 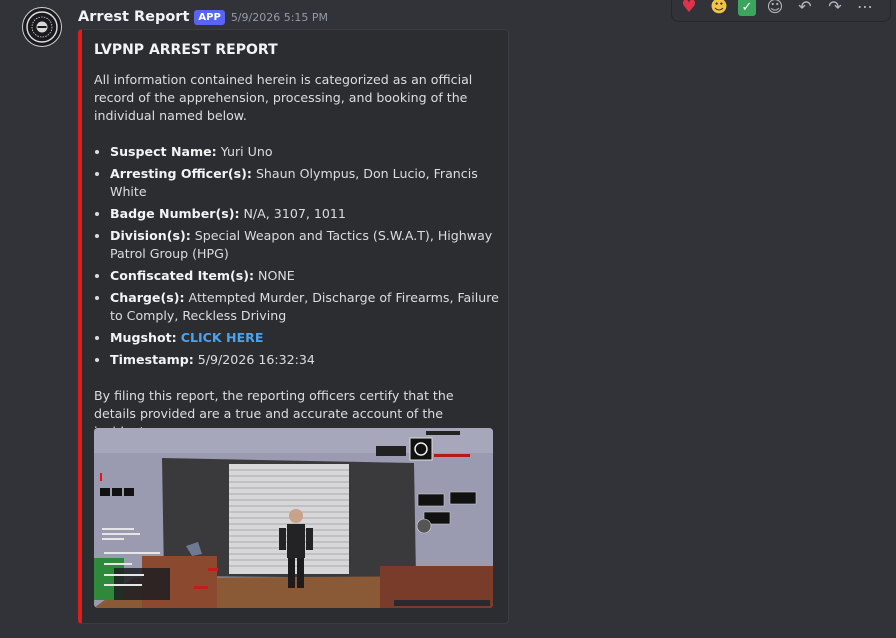 I want to click on embed-title: LVPNP ARREST REPORT, so click(x=186, y=50).